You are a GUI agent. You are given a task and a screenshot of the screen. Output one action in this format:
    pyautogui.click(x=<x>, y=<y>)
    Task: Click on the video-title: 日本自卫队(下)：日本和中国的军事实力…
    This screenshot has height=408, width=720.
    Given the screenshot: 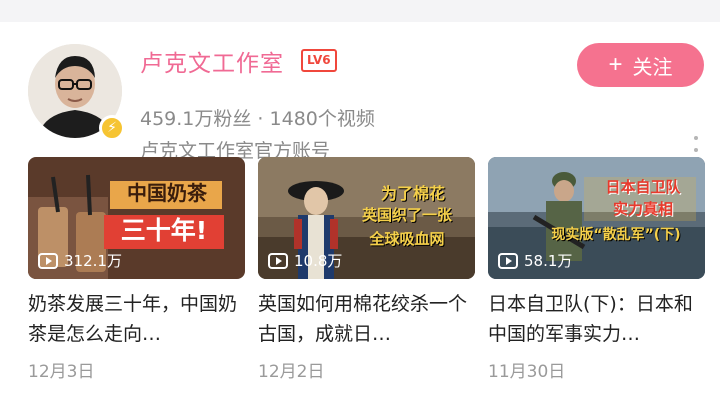 What is the action you would take?
    pyautogui.click(x=596, y=319)
    